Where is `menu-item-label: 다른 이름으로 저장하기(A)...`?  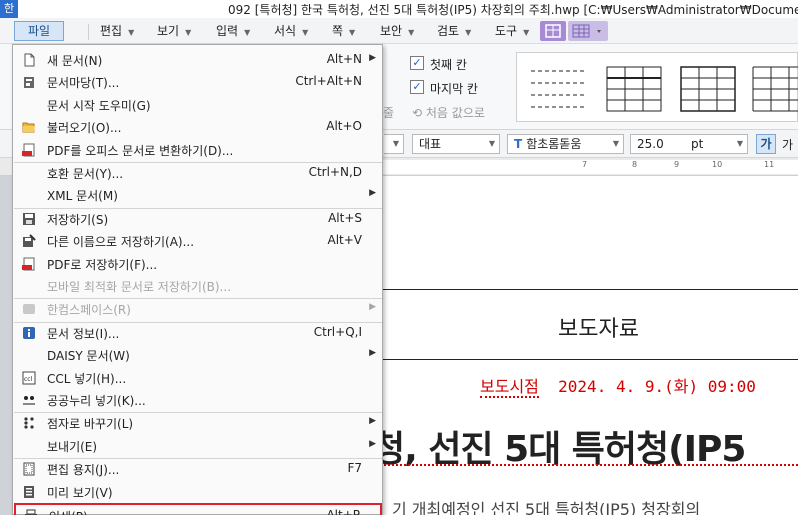 menu-item-label: 다른 이름으로 저장하기(A)... is located at coordinates (121, 242).